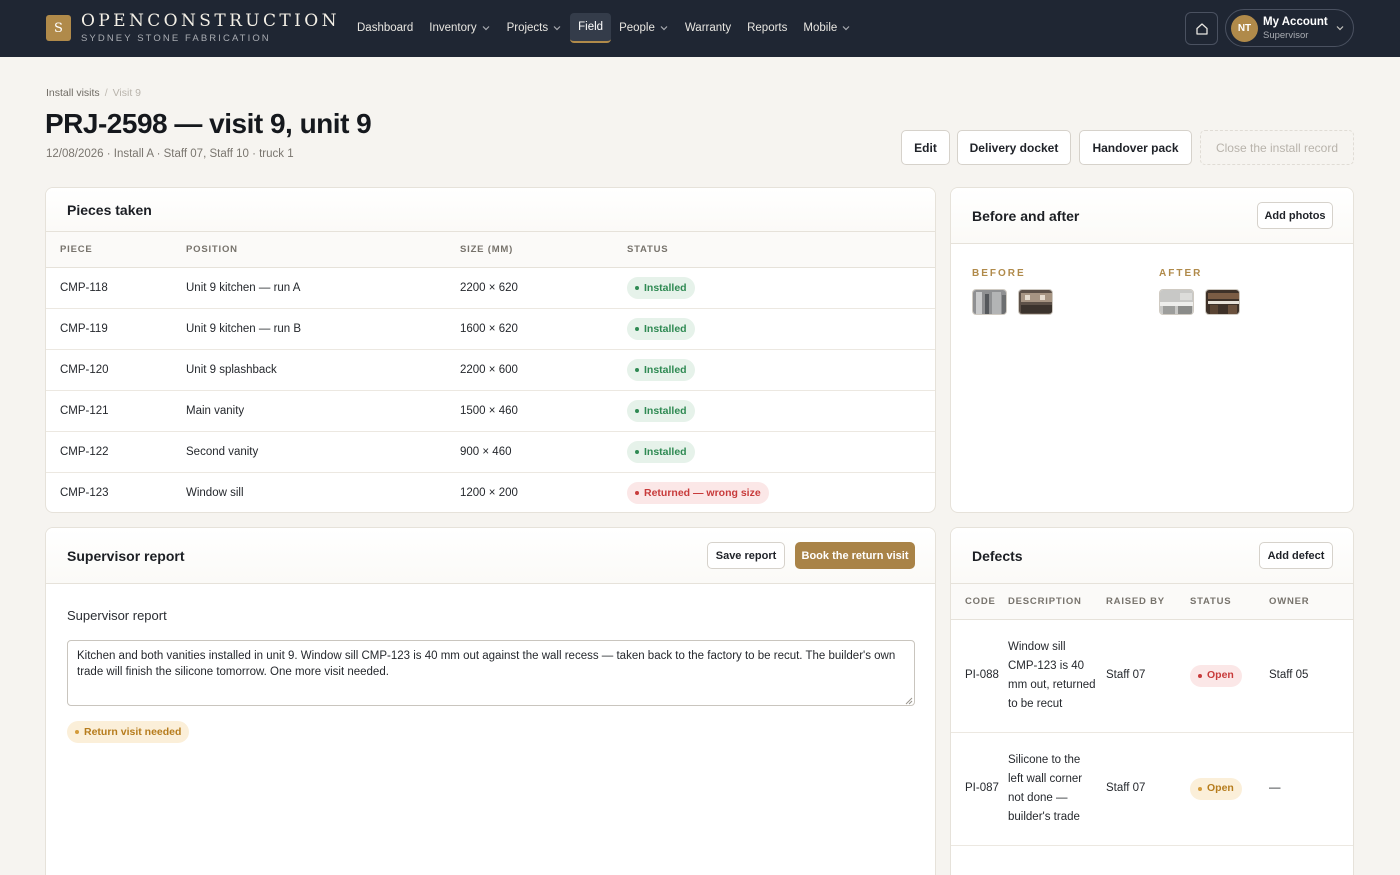  What do you see at coordinates (109, 210) in the screenshot?
I see `card-title: Pieces taken` at bounding box center [109, 210].